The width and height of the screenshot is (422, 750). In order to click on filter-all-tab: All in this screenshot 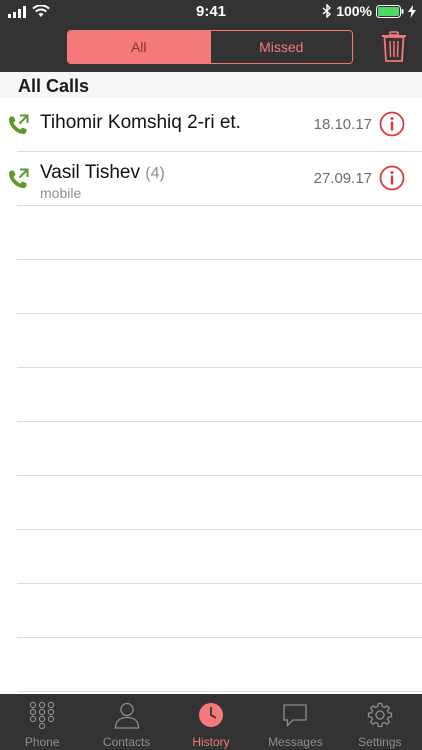, I will do `click(139, 47)`.